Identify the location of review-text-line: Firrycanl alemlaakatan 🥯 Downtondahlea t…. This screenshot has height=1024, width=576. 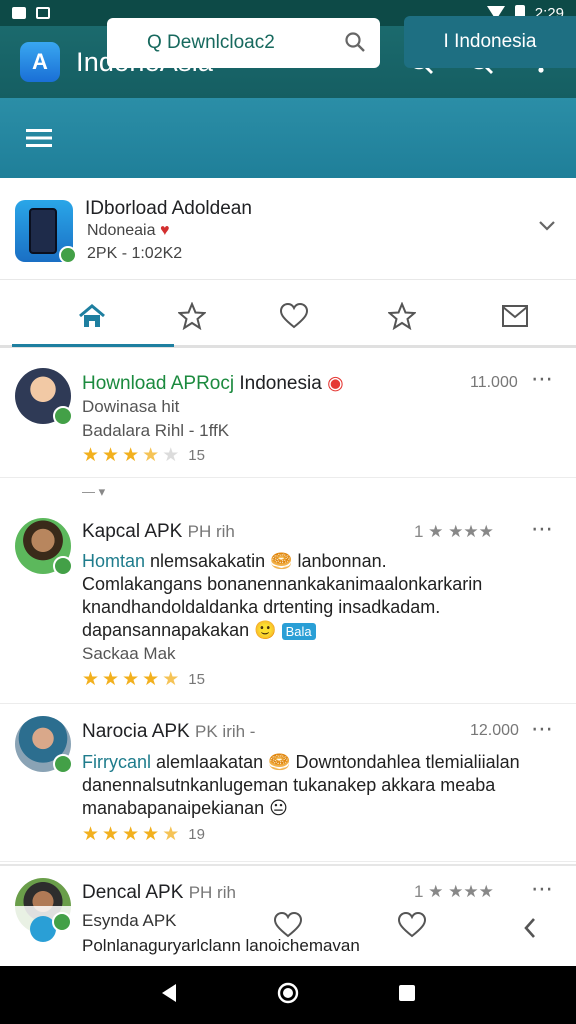
(301, 762).